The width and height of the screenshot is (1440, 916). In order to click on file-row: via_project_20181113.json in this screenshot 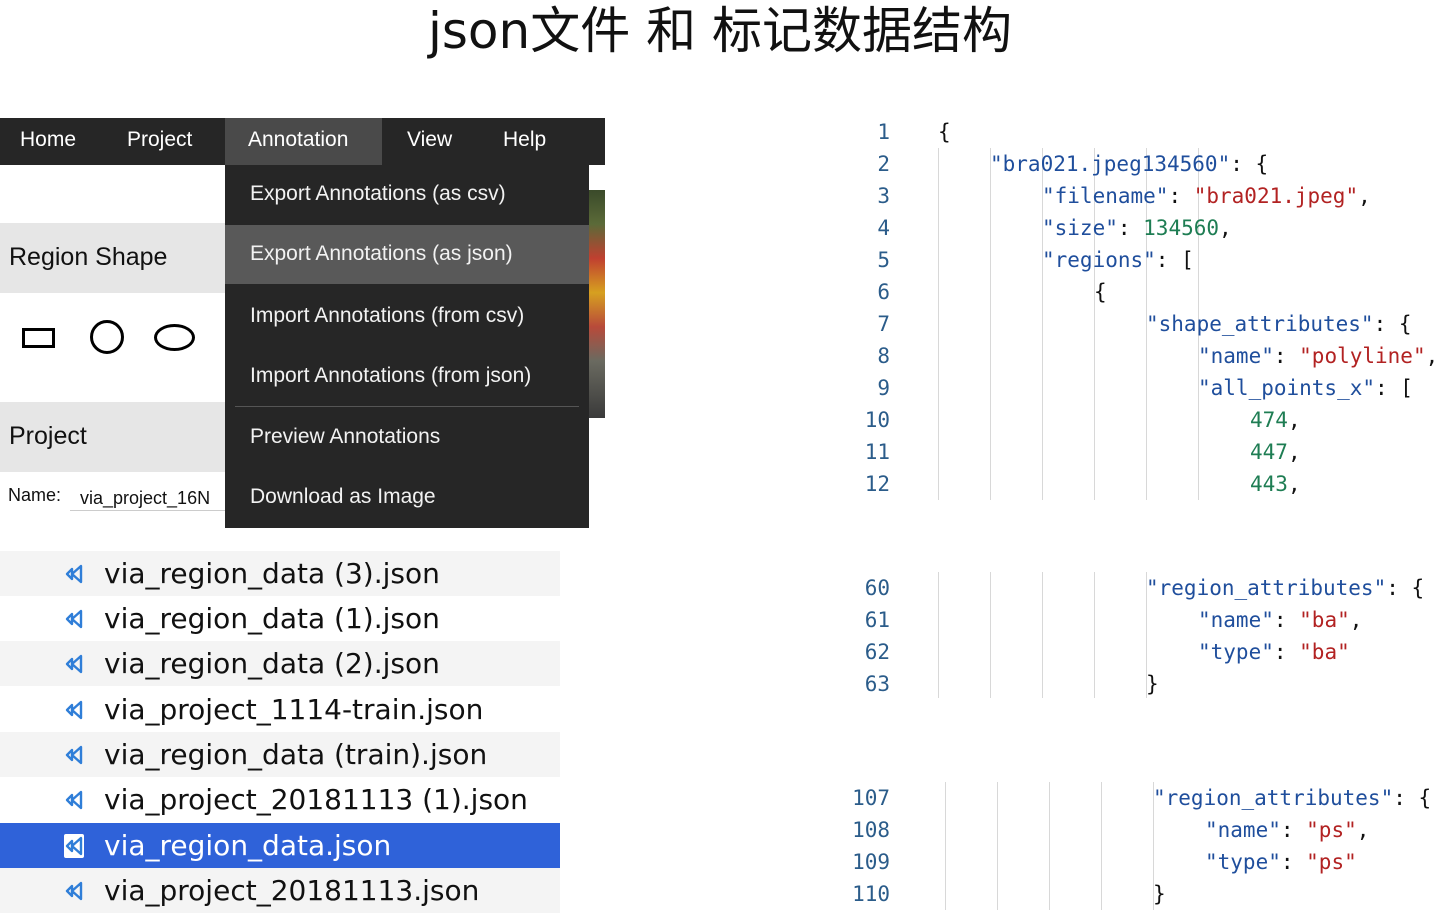, I will do `click(280, 890)`.